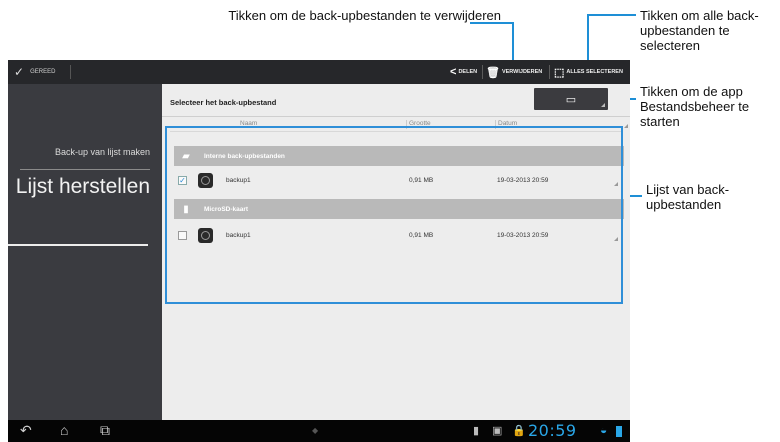  I want to click on select-all-button: ⬚ ALLES SELECTEREN, so click(588, 72).